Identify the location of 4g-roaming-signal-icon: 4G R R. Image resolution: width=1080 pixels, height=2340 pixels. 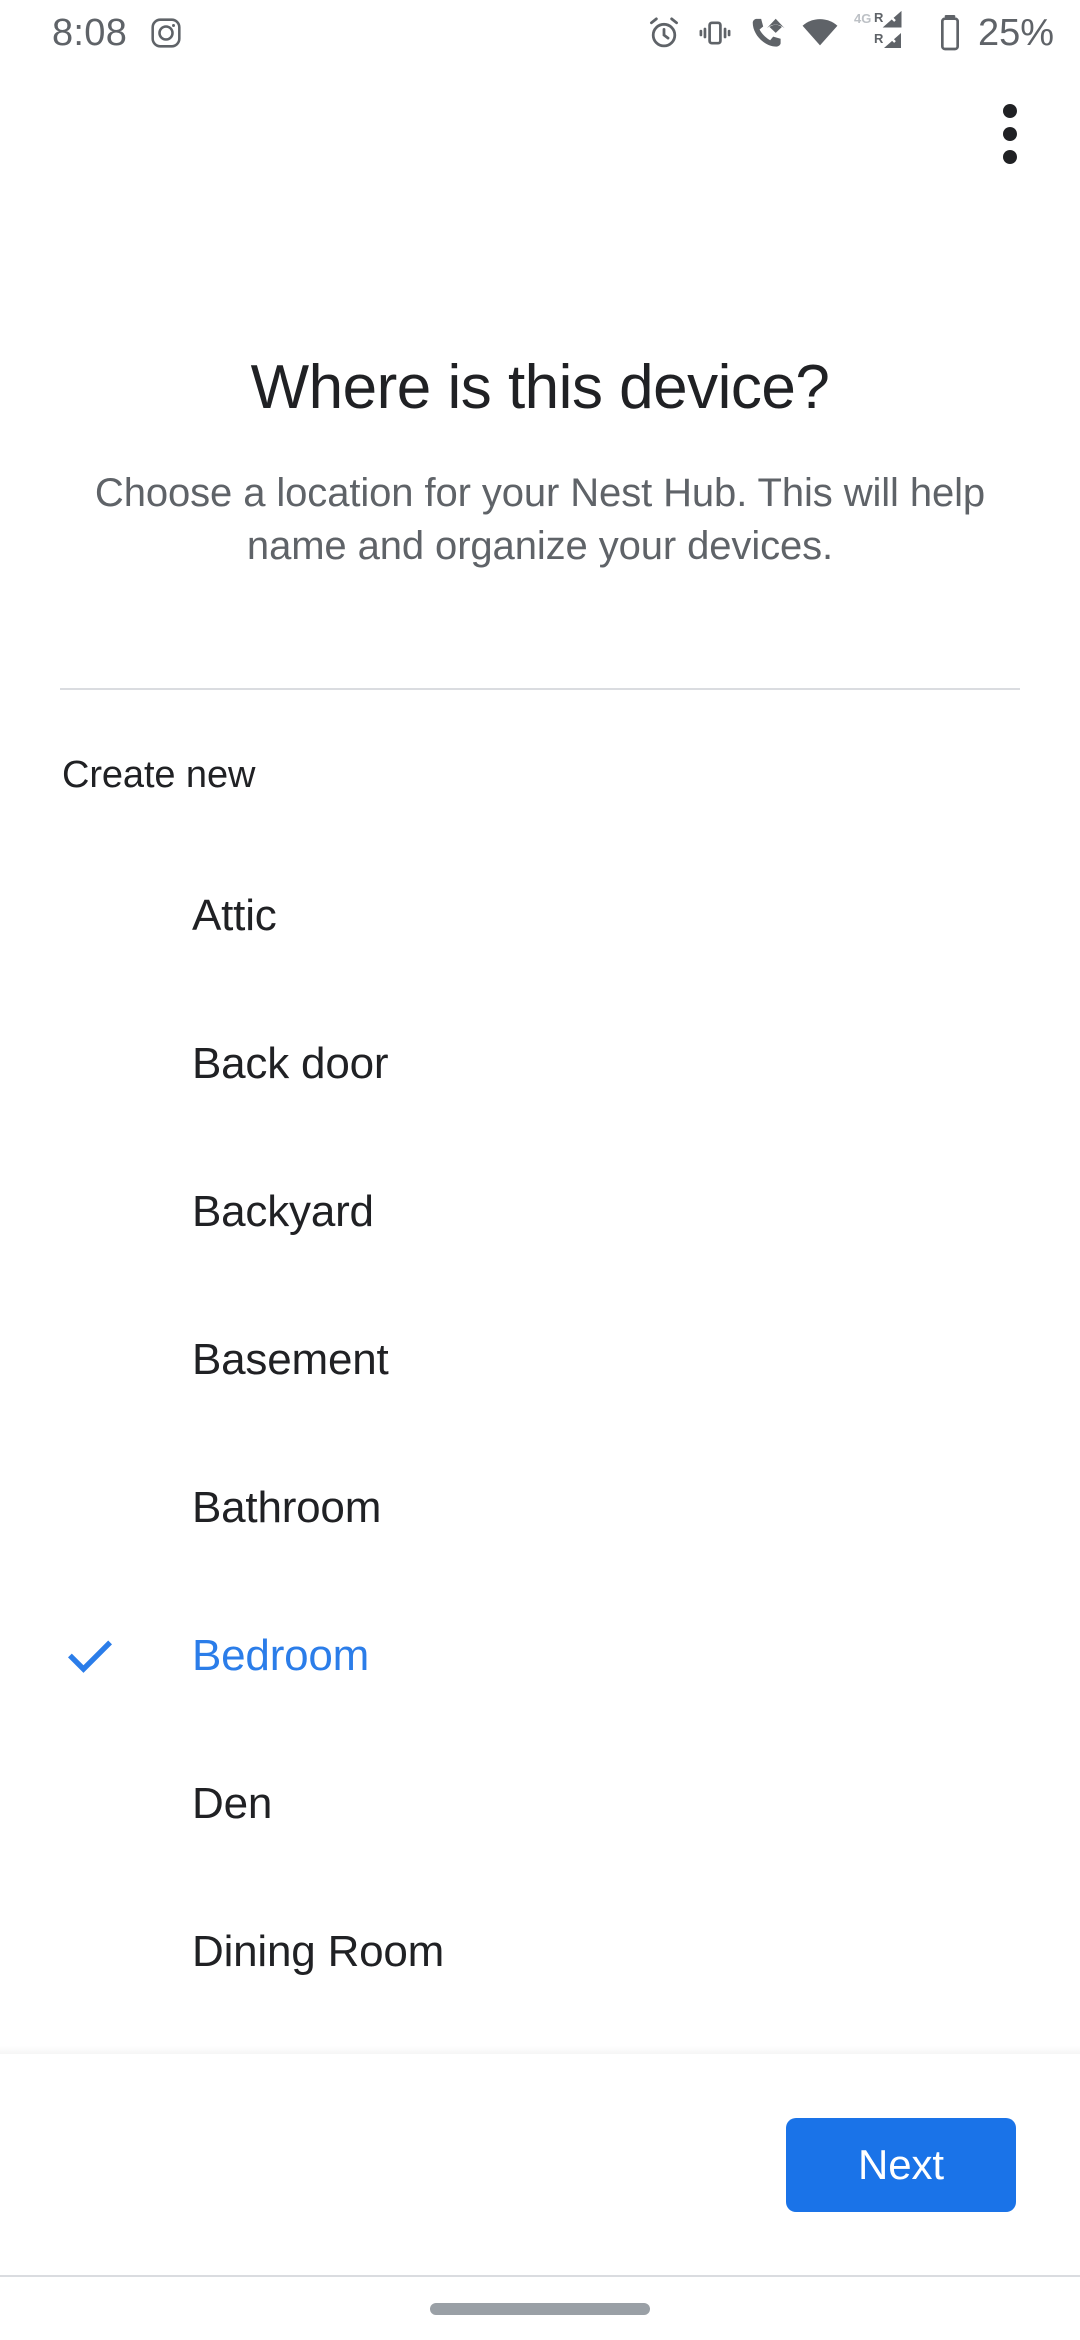
(887, 33).